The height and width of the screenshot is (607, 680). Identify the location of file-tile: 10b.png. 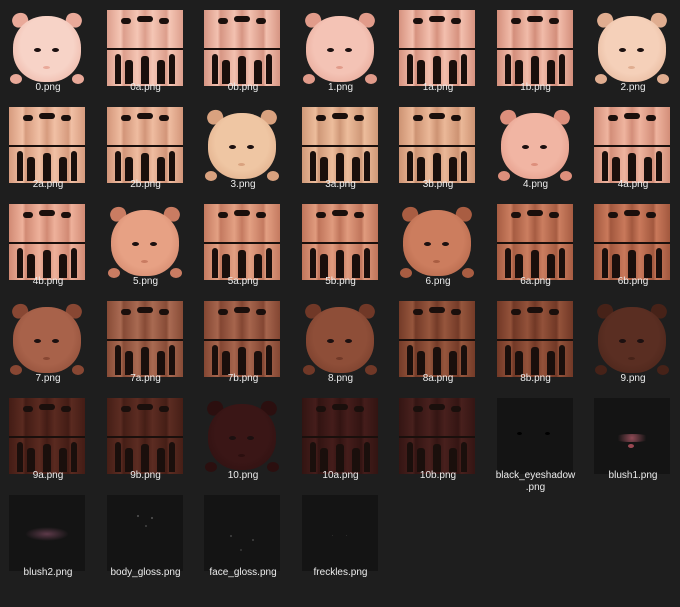
(438, 436).